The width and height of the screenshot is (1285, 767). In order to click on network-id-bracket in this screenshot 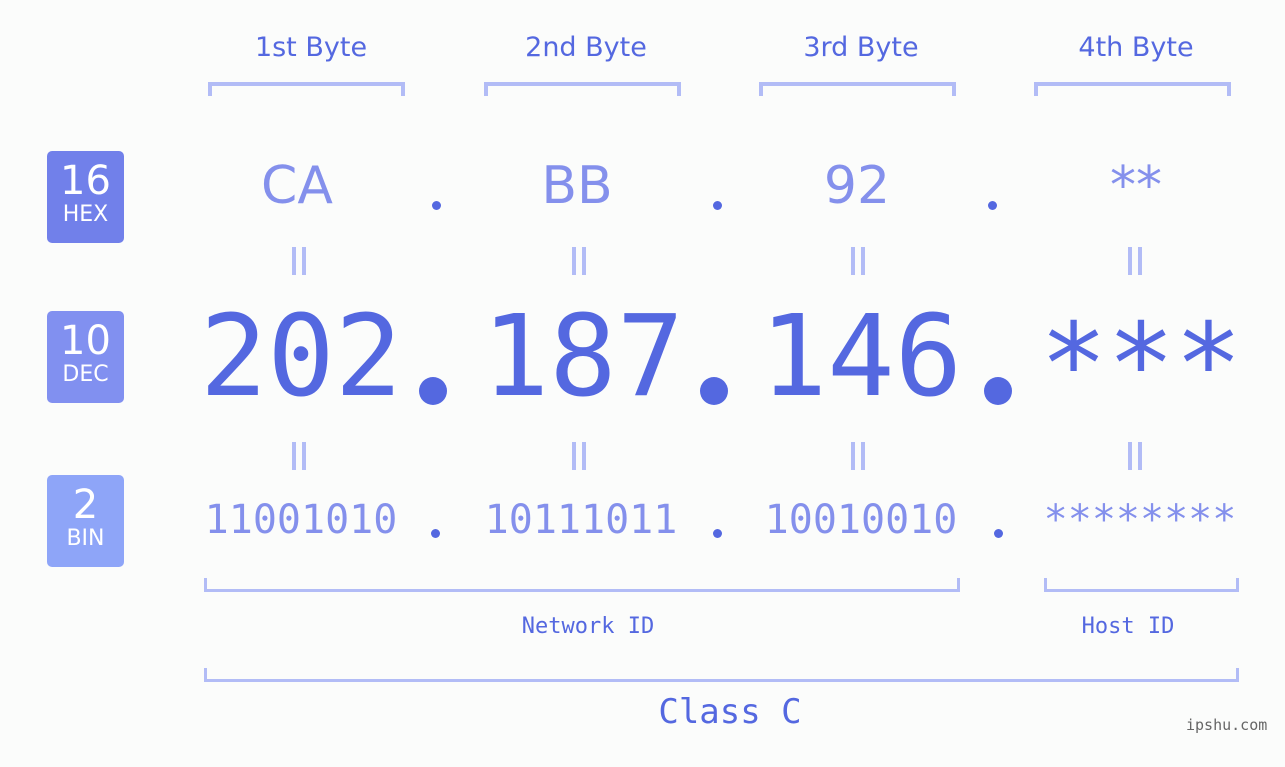, I will do `click(582, 585)`.